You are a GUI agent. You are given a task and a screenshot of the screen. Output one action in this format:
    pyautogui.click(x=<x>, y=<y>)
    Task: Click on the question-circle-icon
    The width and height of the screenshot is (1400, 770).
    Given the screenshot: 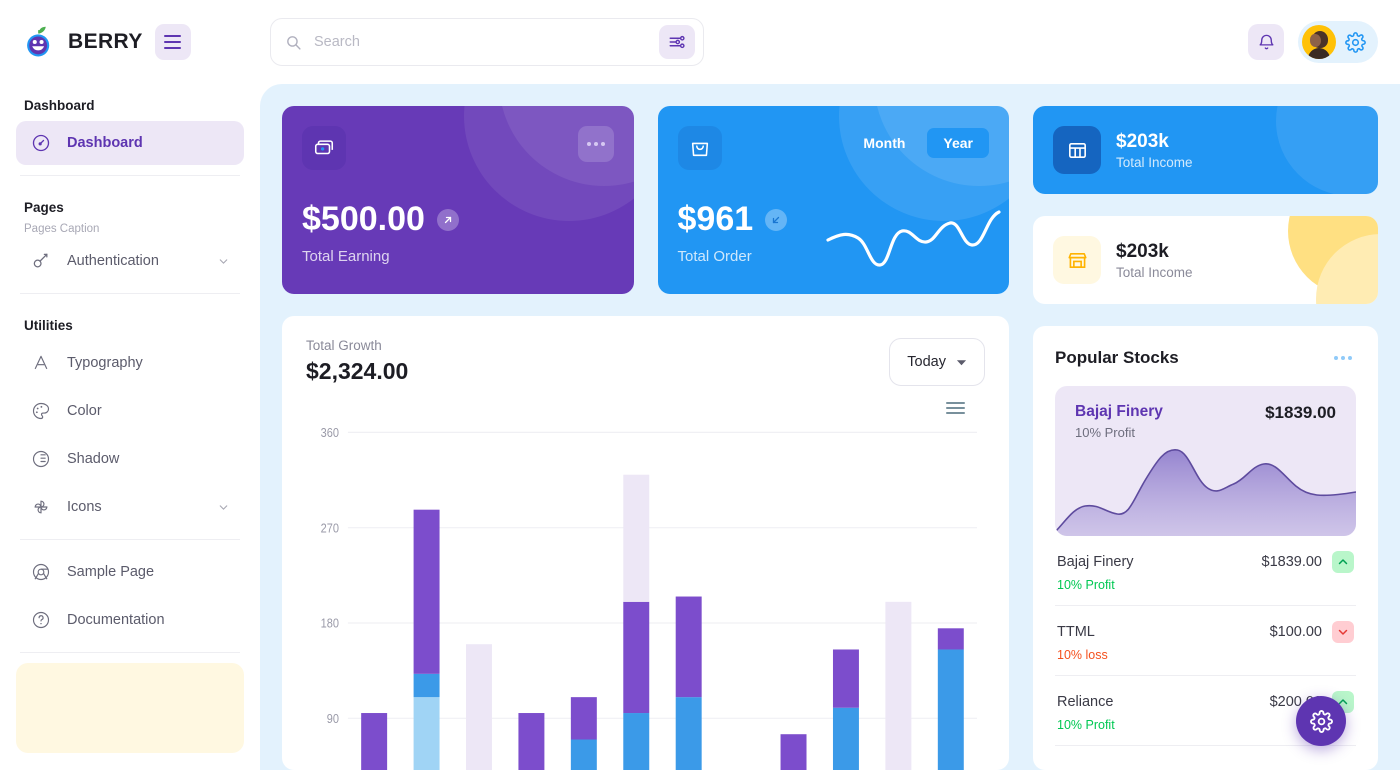 What is the action you would take?
    pyautogui.click(x=40, y=620)
    